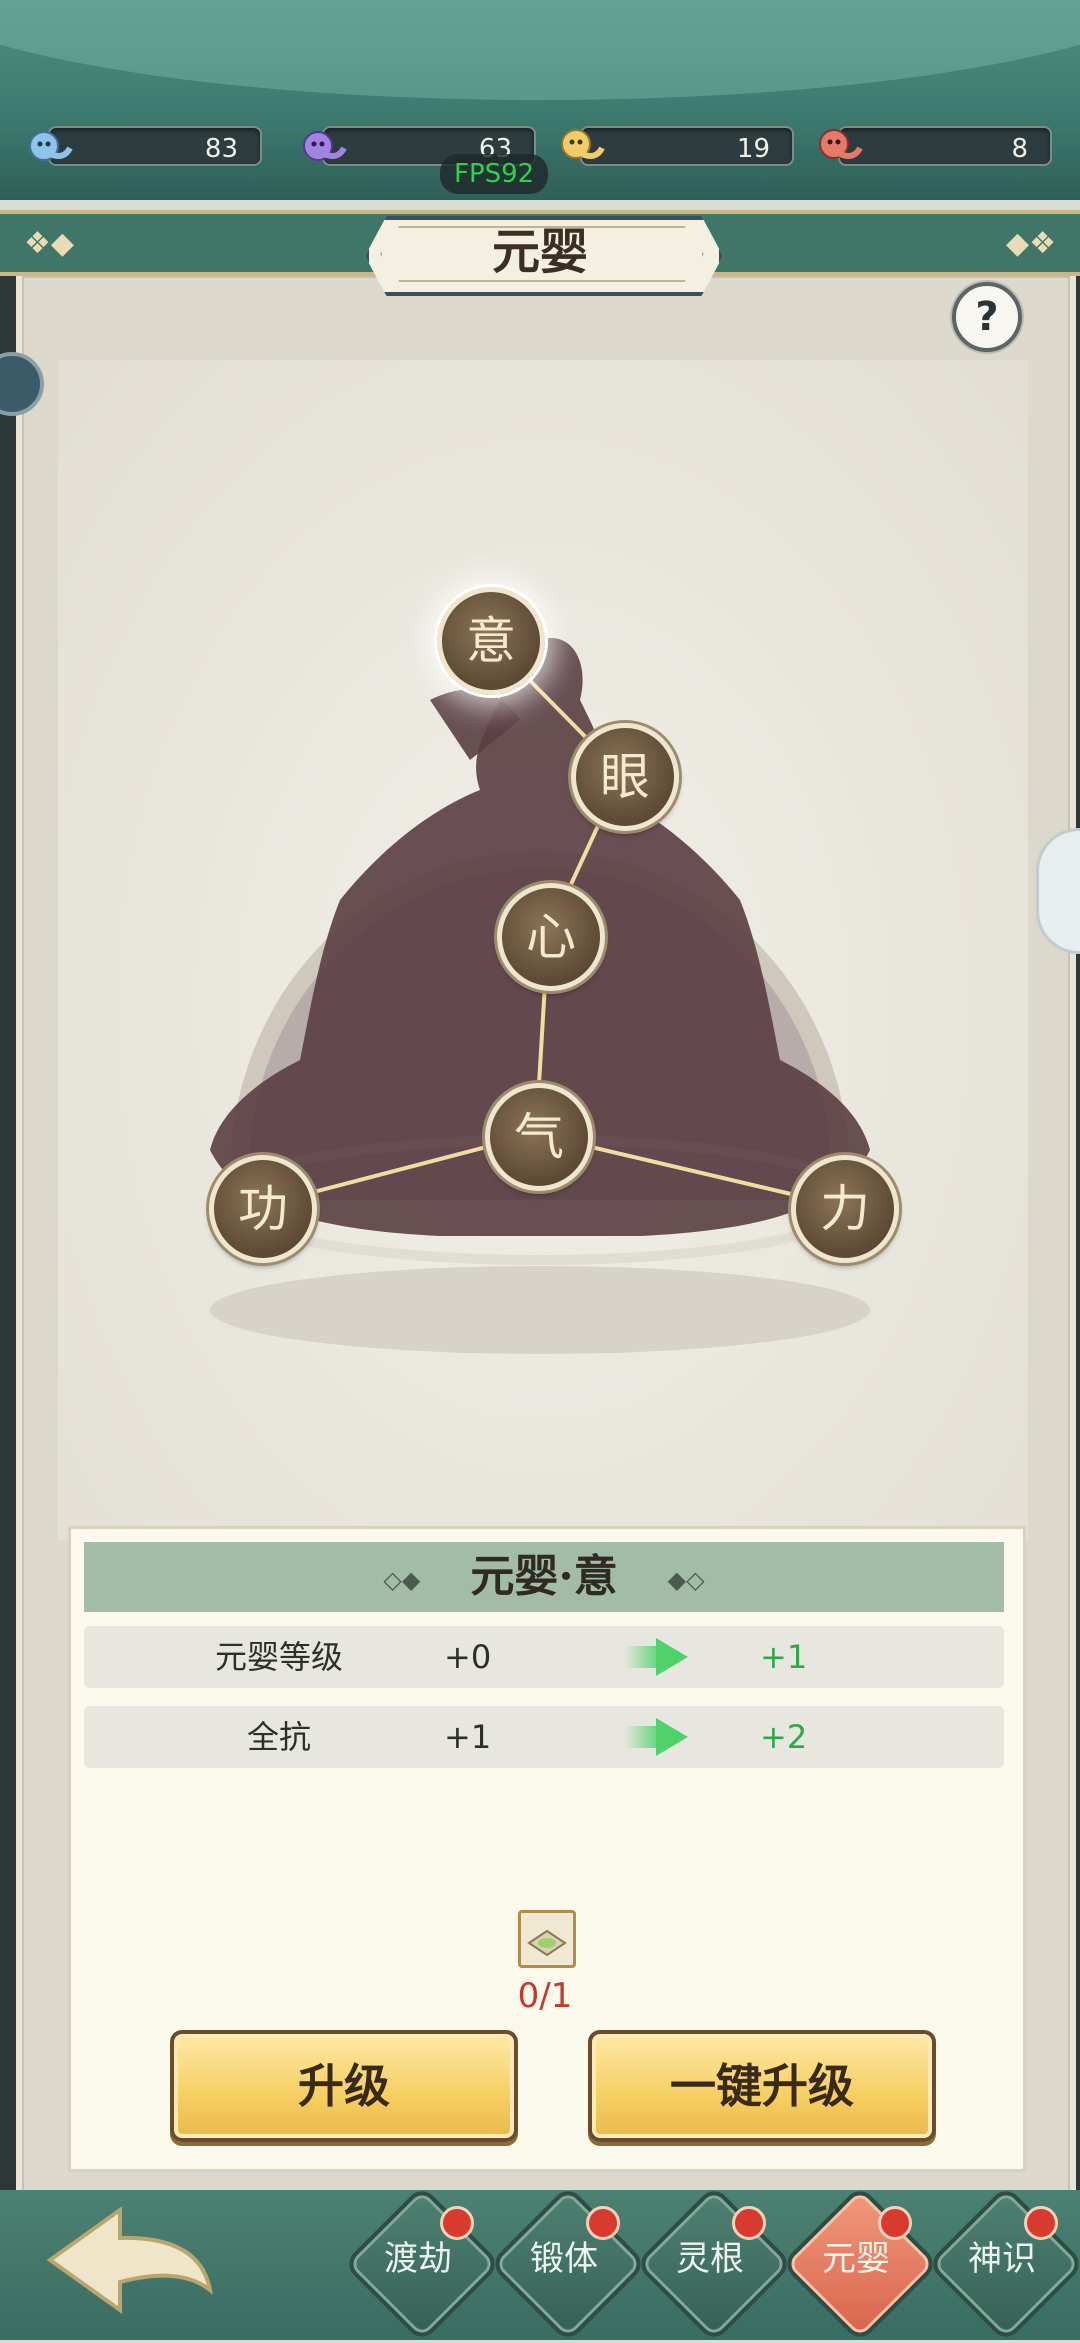  Describe the element at coordinates (344, 2086) in the screenshot. I see `upgrade-button: 升级` at that location.